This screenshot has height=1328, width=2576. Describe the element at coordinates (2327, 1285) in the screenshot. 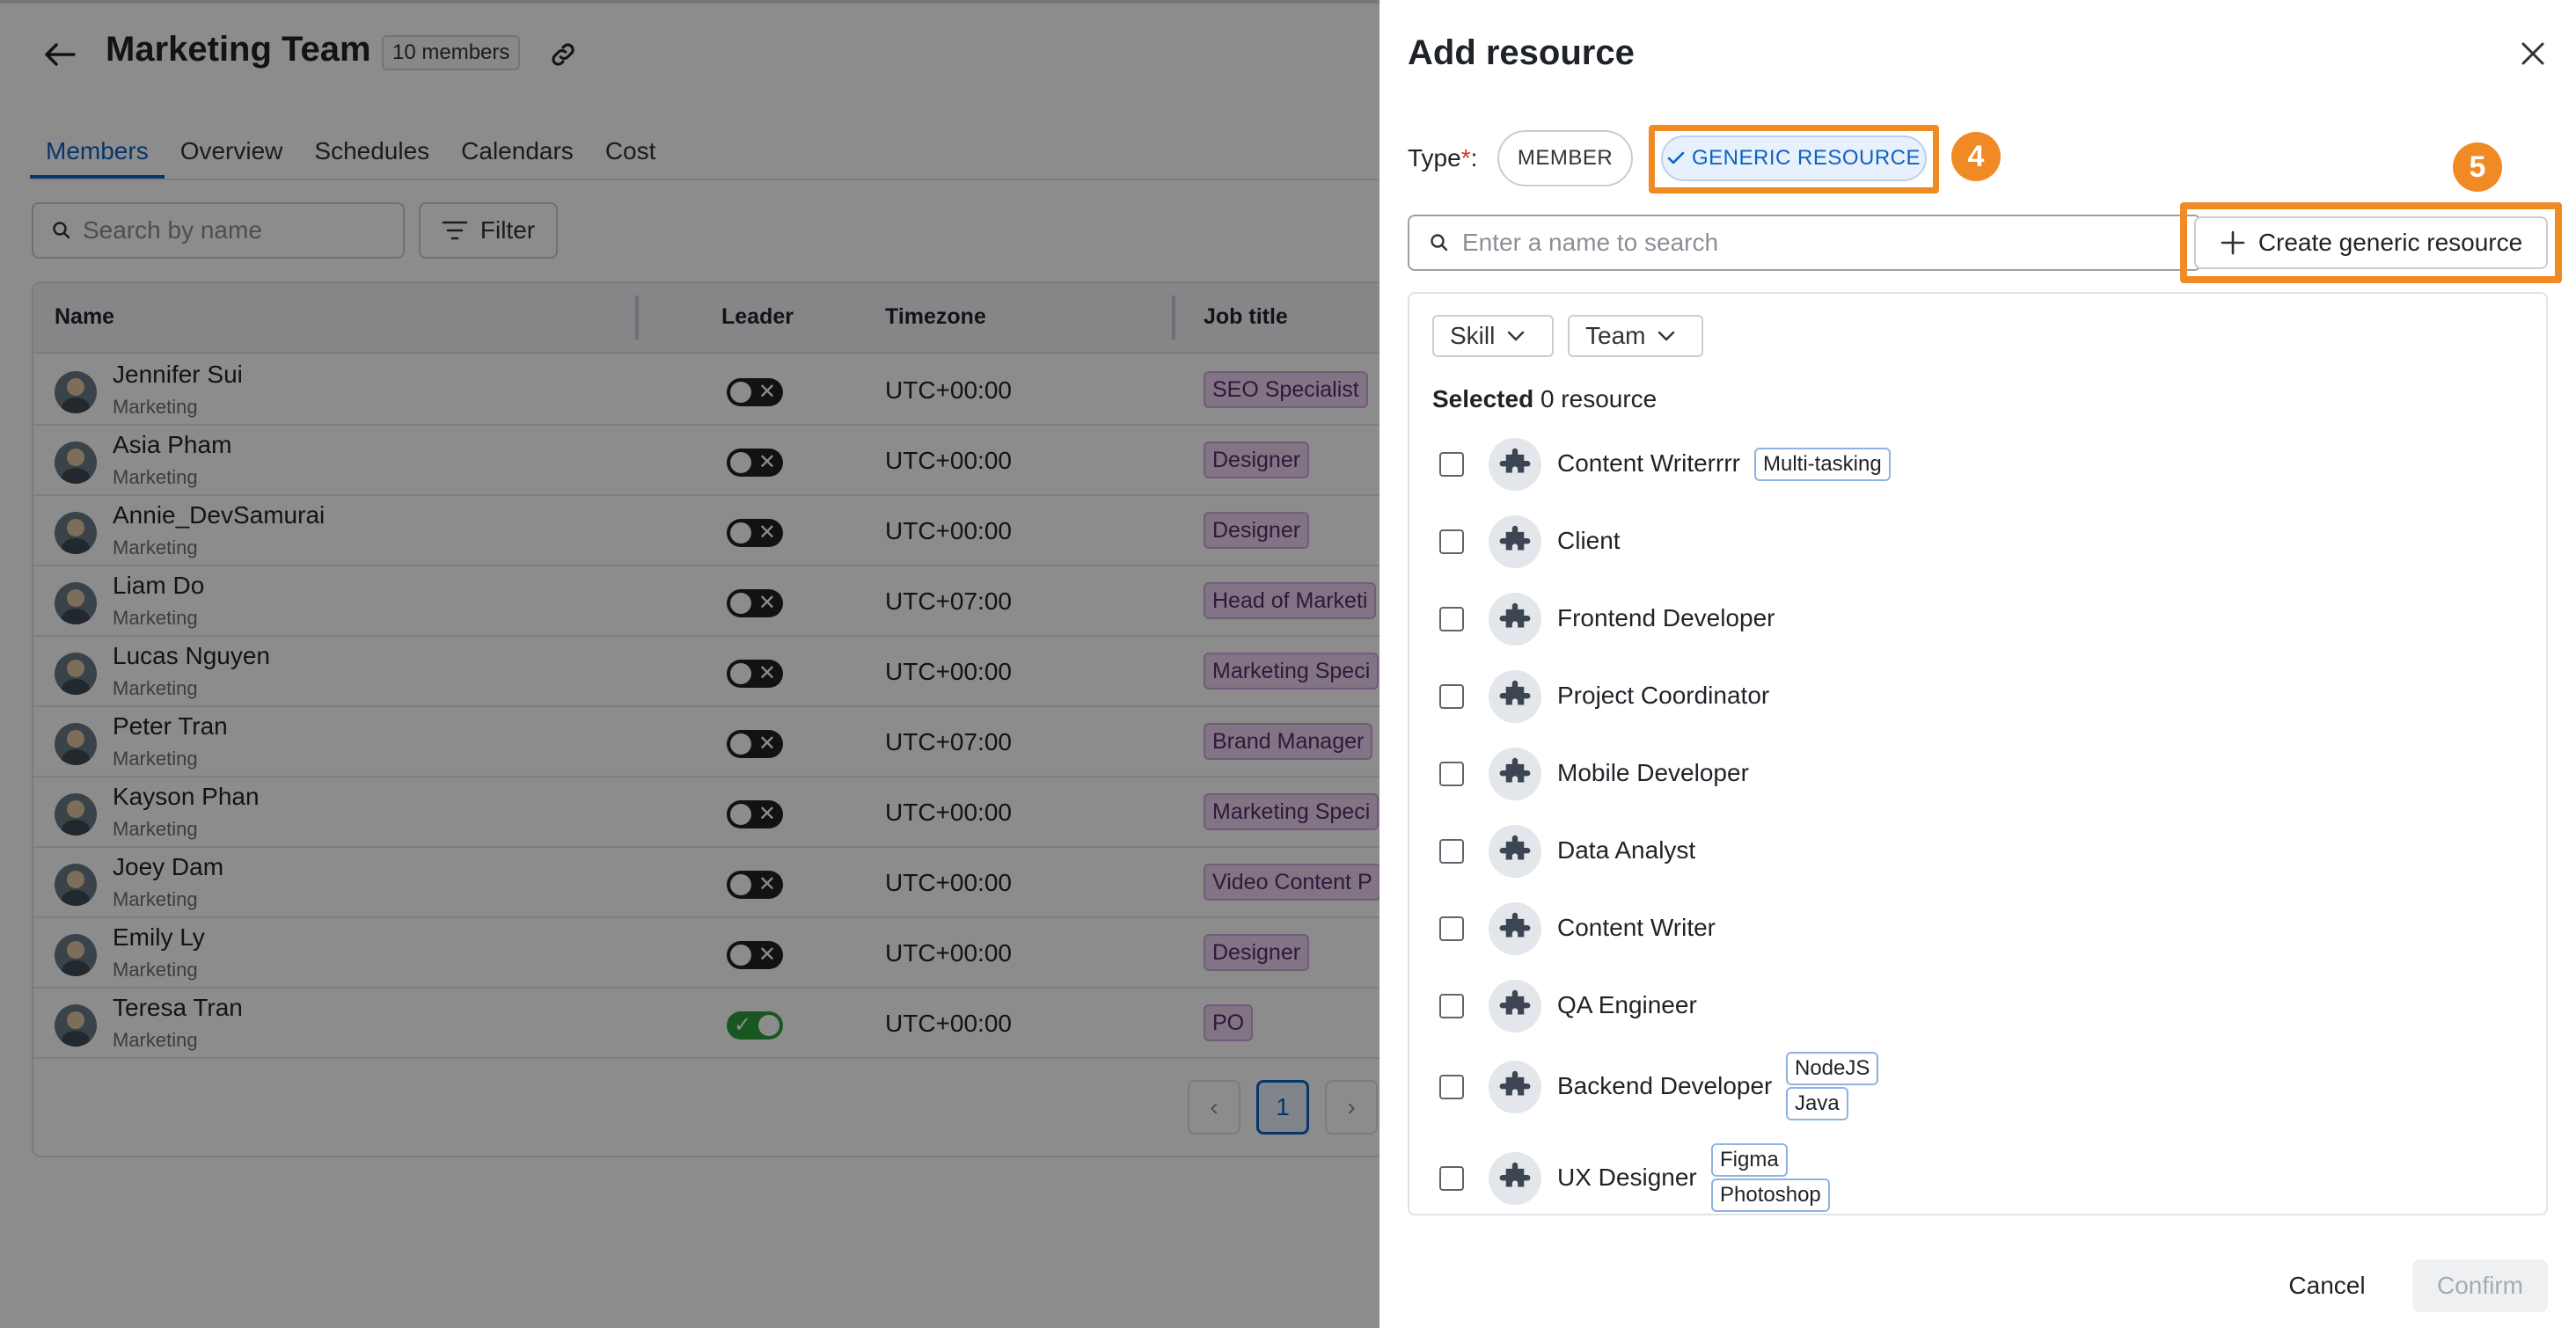

I see `cancel-button: Cancel` at that location.